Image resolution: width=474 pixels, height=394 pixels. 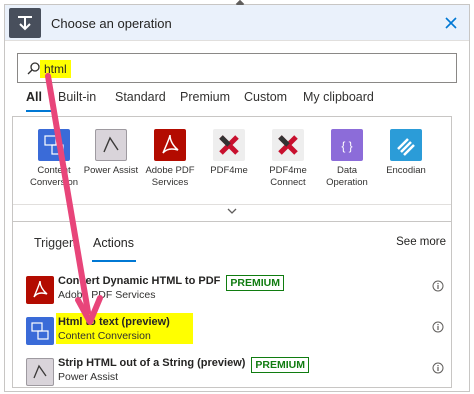 What do you see at coordinates (140, 97) in the screenshot?
I see `tab-standard: Standard` at bounding box center [140, 97].